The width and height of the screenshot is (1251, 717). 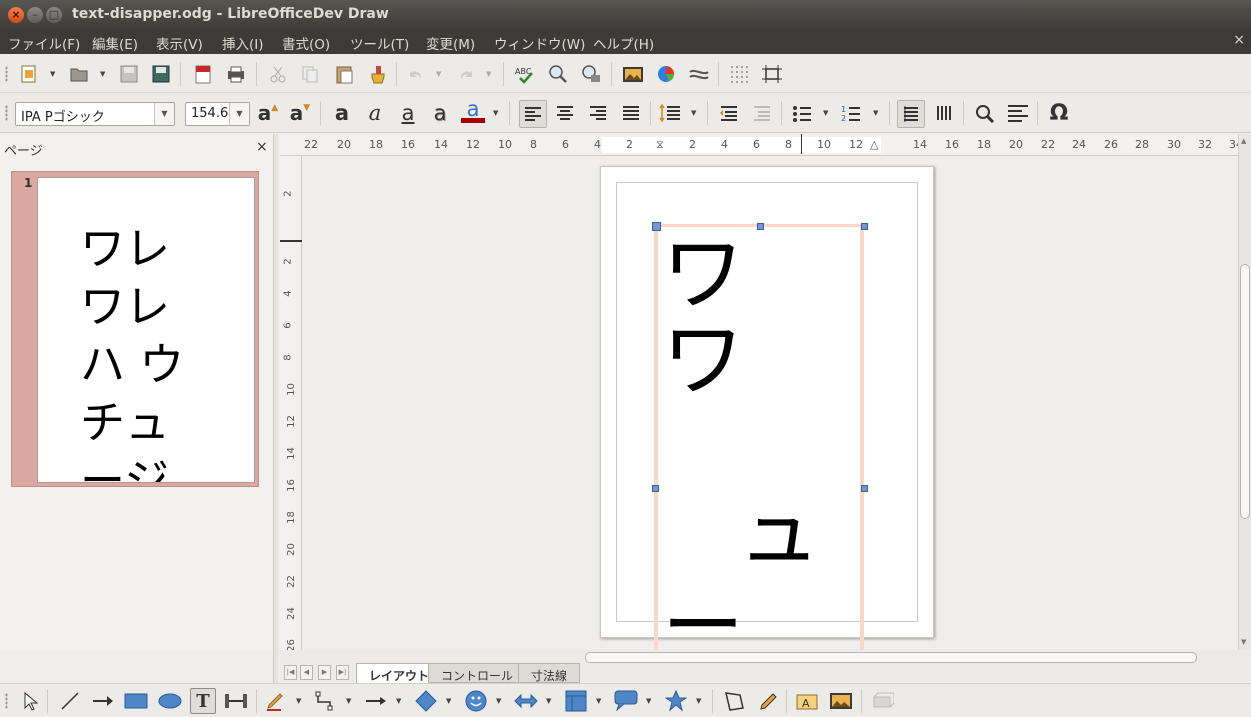 What do you see at coordinates (477, 673) in the screenshot?
I see `tab-controls: コントロール` at bounding box center [477, 673].